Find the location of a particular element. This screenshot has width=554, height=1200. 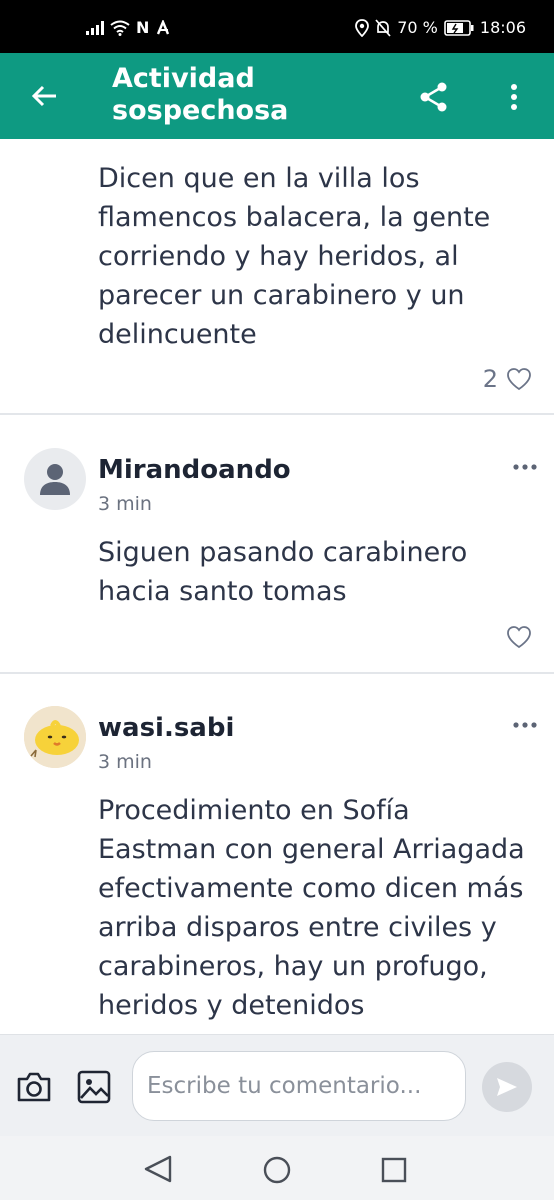

gallery-button is located at coordinates (94, 1087).